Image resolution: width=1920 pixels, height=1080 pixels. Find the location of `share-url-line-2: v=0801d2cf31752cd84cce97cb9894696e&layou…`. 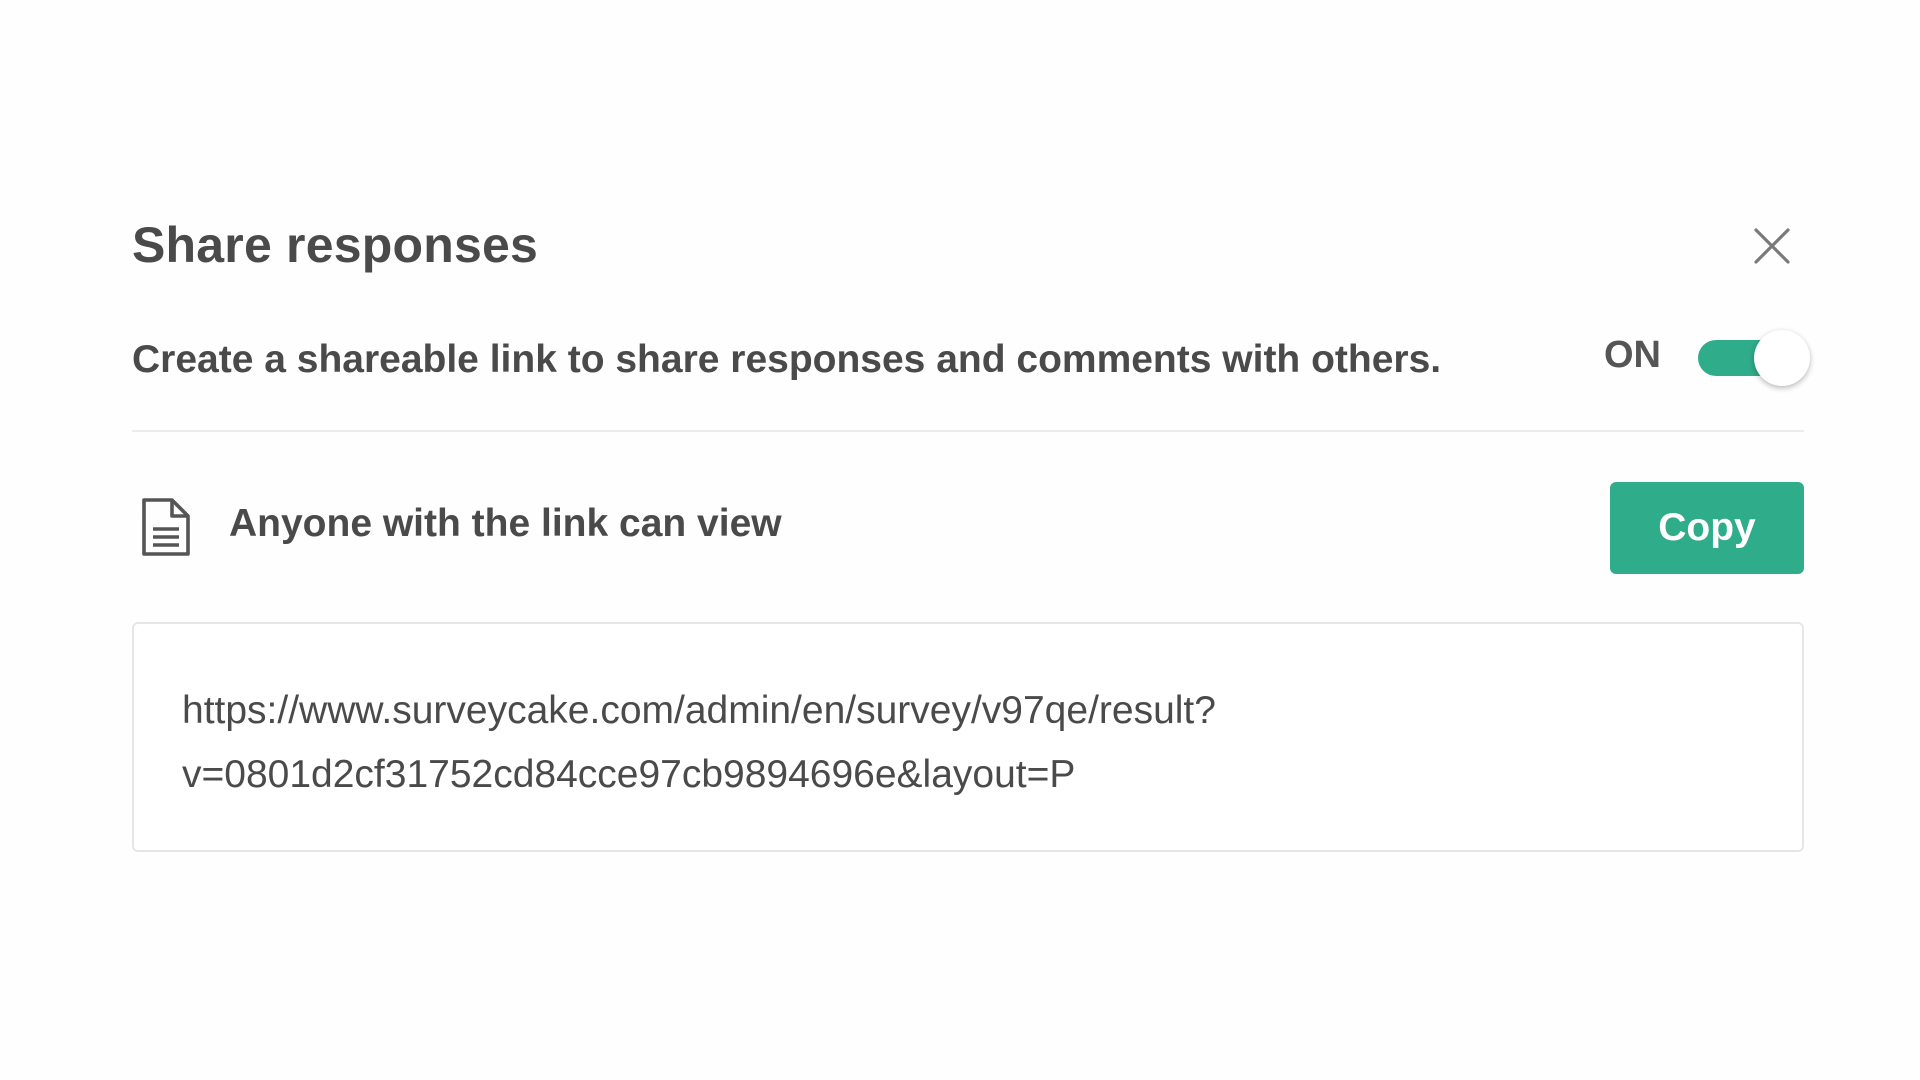

share-url-line-2: v=0801d2cf31752cd84cce97cb9894696e&layou… is located at coordinates (629, 774).